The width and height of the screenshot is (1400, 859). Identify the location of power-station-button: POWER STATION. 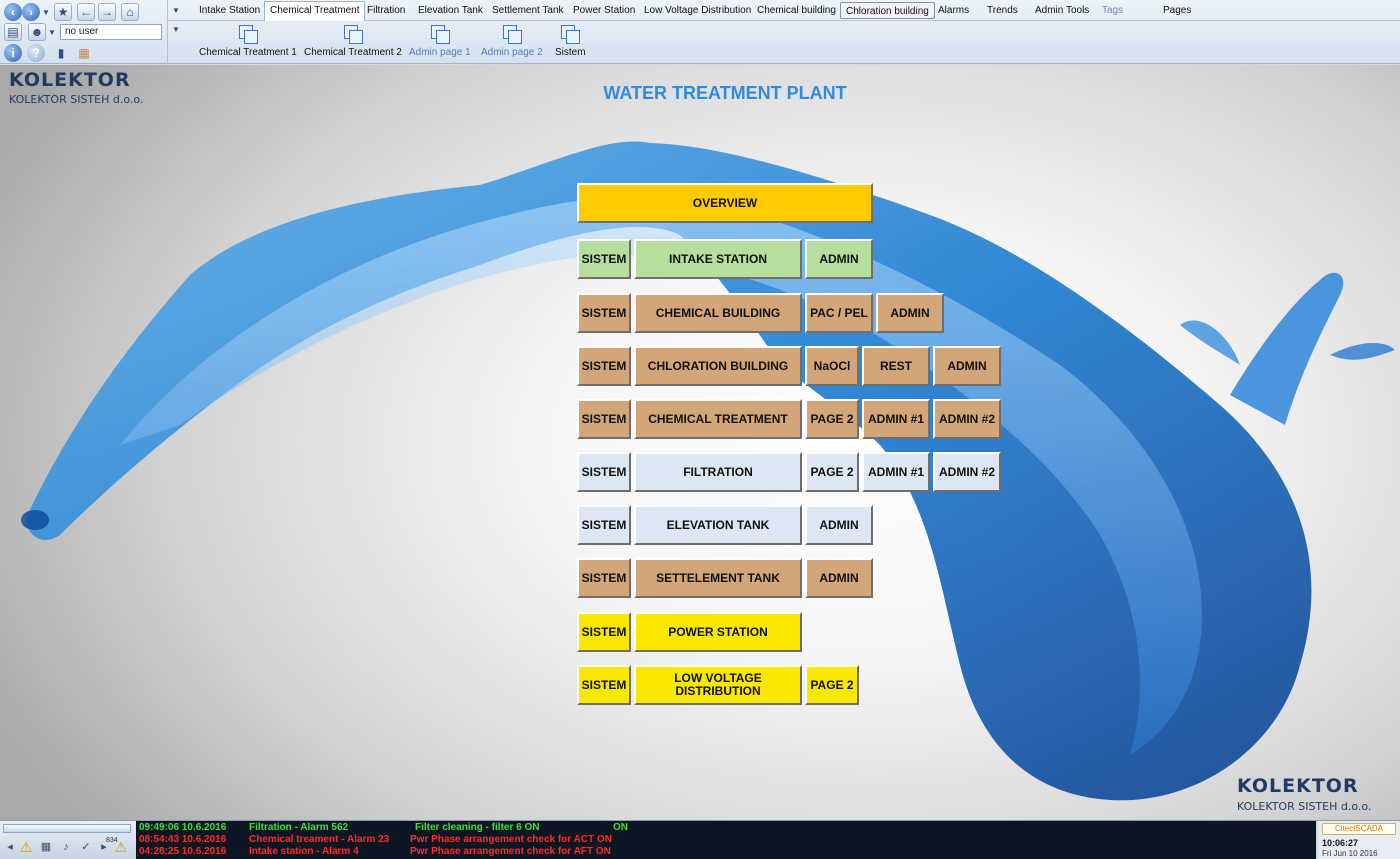
(718, 632).